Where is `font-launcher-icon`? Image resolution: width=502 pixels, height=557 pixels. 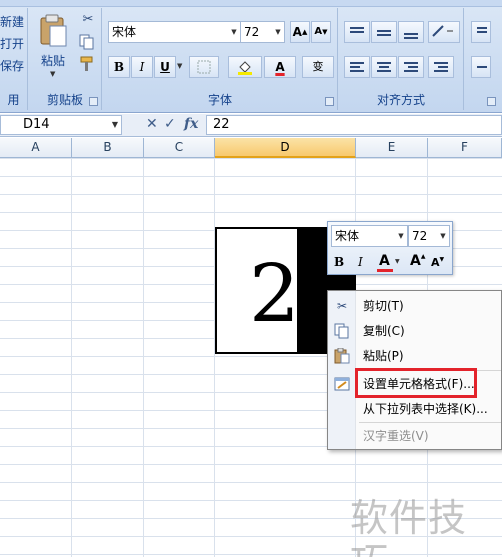
font-launcher-icon is located at coordinates (329, 101).